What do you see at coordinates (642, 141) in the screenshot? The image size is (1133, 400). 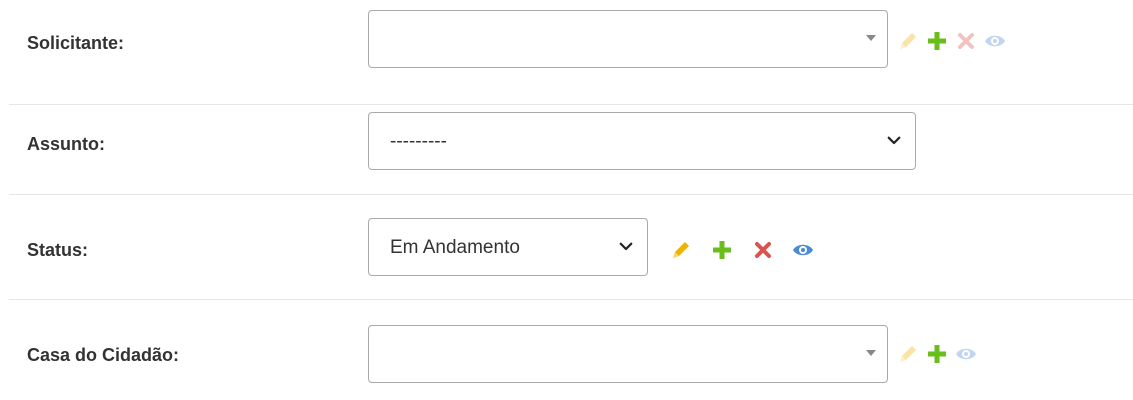 I see `assunto-select: ---------` at bounding box center [642, 141].